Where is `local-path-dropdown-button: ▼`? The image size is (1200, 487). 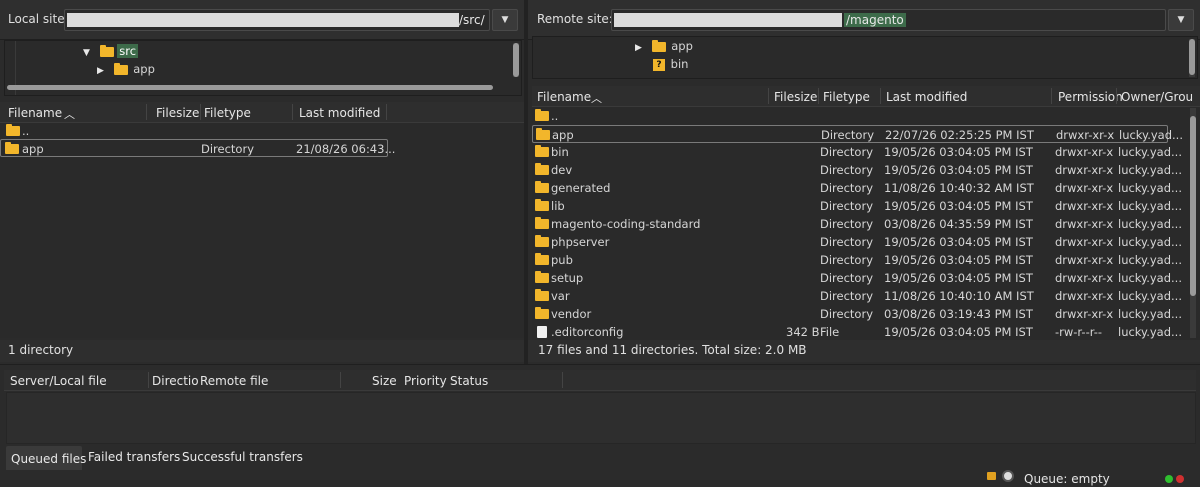 local-path-dropdown-button: ▼ is located at coordinates (505, 20).